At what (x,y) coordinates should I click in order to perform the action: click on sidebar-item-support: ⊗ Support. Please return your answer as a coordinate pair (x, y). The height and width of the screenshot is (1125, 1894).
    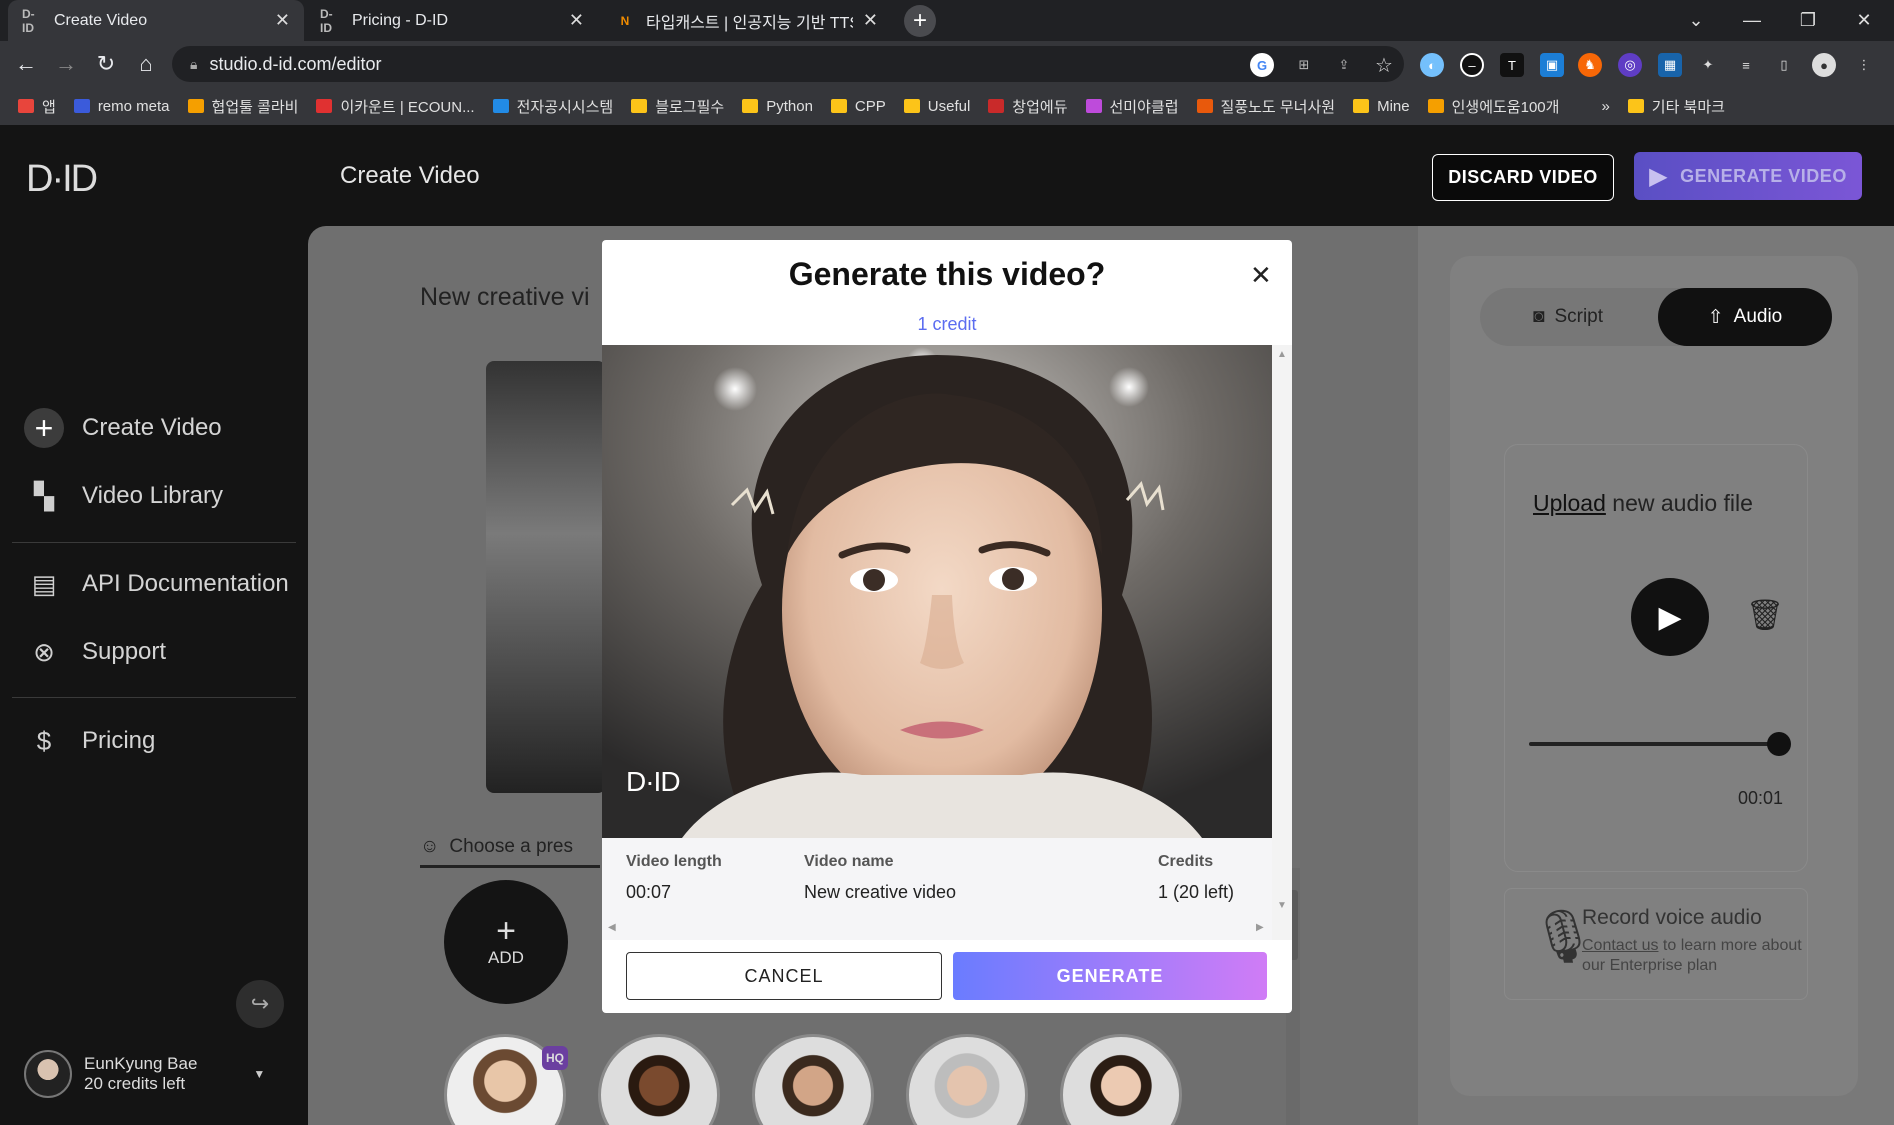
    Looking at the image, I should click on (95, 652).